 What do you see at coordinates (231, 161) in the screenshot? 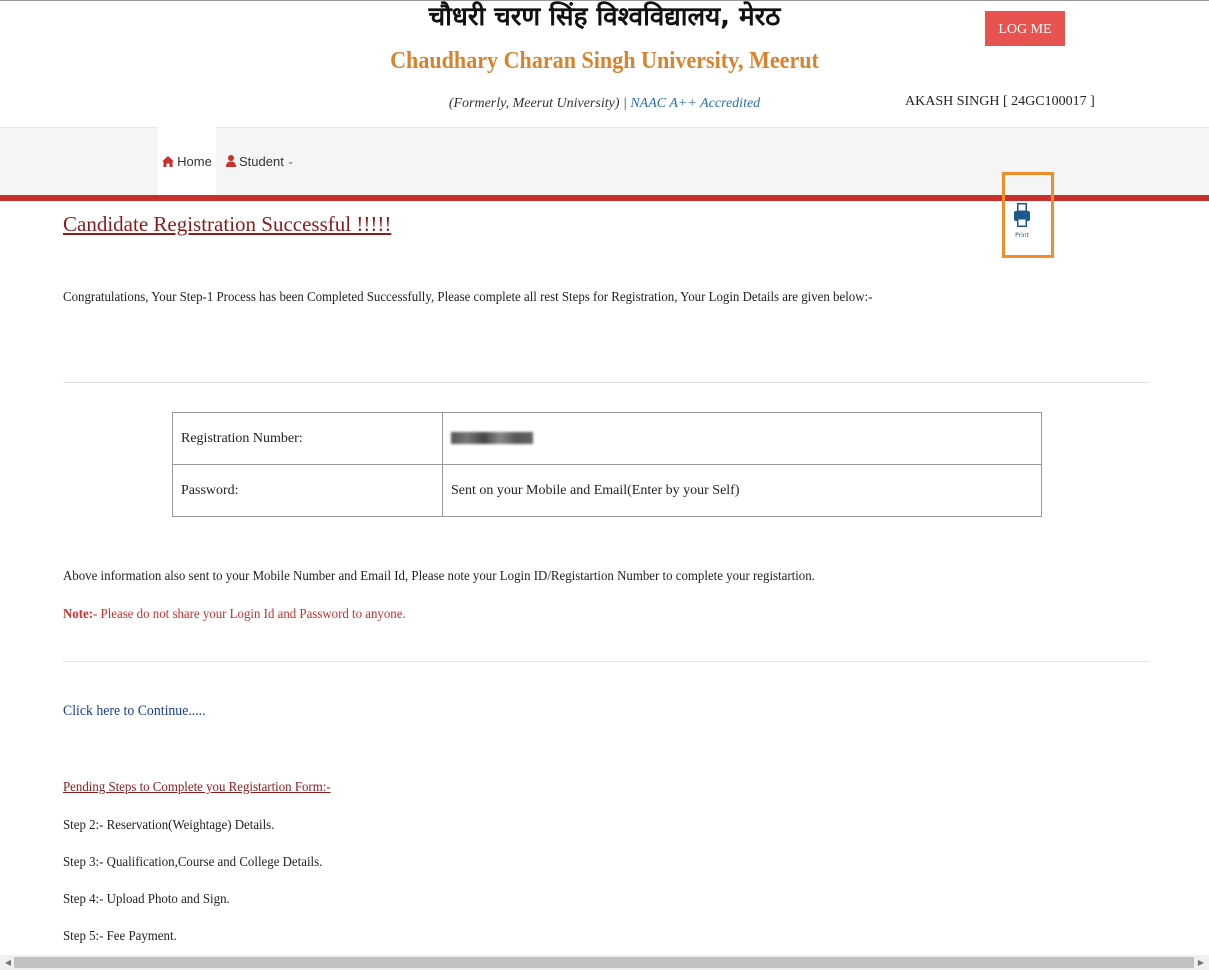
I see `user-icon` at bounding box center [231, 161].